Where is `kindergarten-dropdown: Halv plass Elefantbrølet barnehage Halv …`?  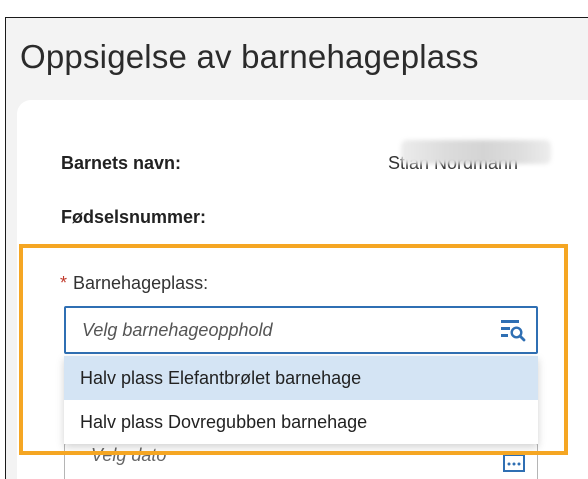
kindergarten-dropdown: Halv plass Elefantbrølet barnehage Halv … is located at coordinates (301, 400).